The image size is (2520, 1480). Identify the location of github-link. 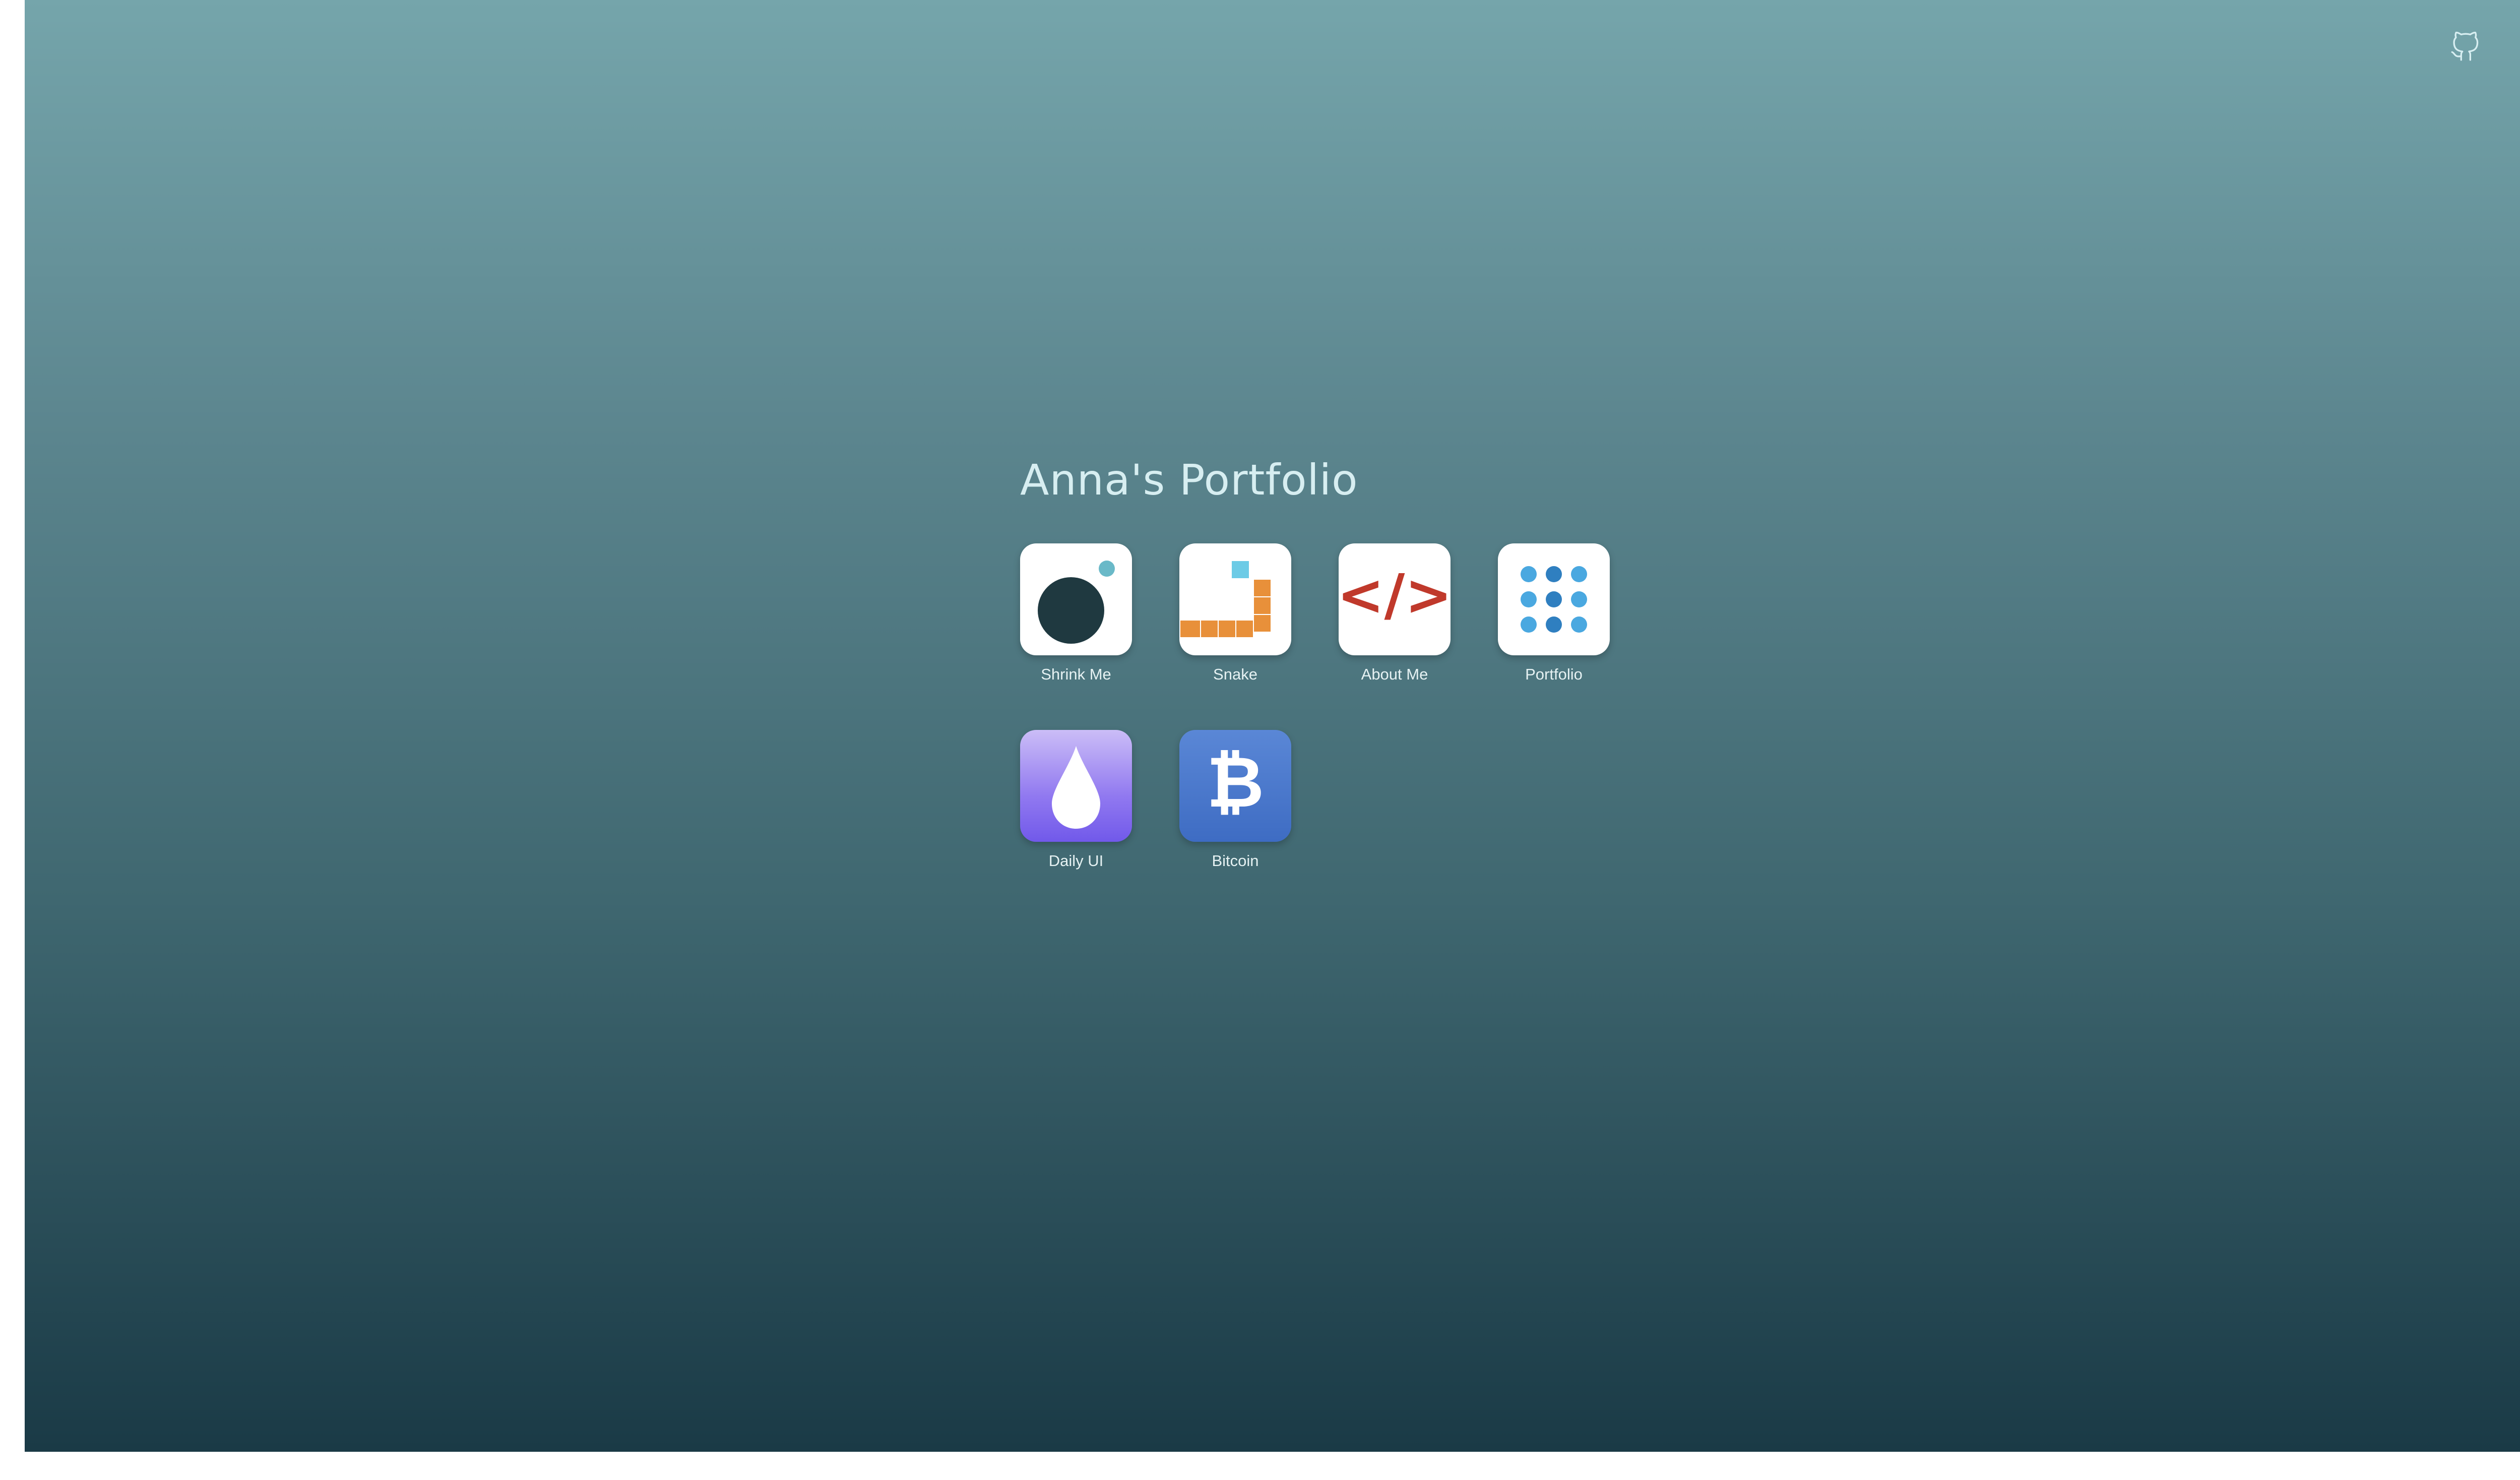
(2465, 47).